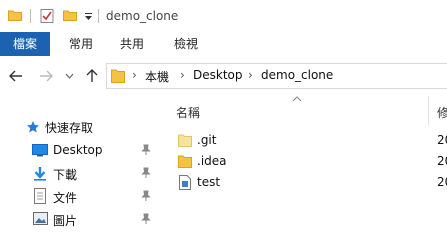  What do you see at coordinates (46, 76) in the screenshot?
I see `forward-arrow-icon` at bounding box center [46, 76].